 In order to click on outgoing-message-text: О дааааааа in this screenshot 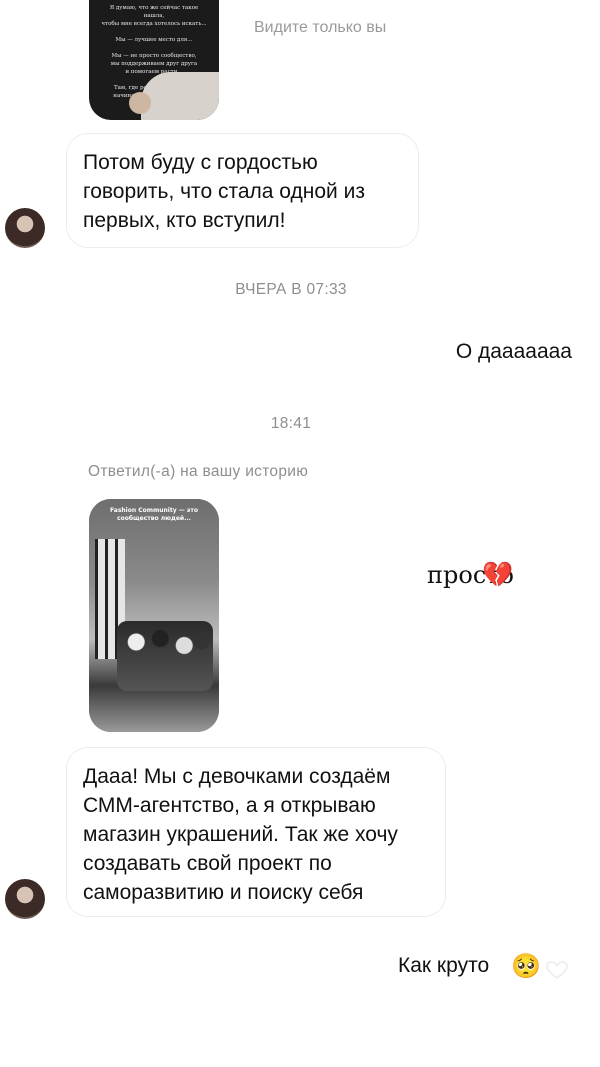, I will do `click(513, 351)`.